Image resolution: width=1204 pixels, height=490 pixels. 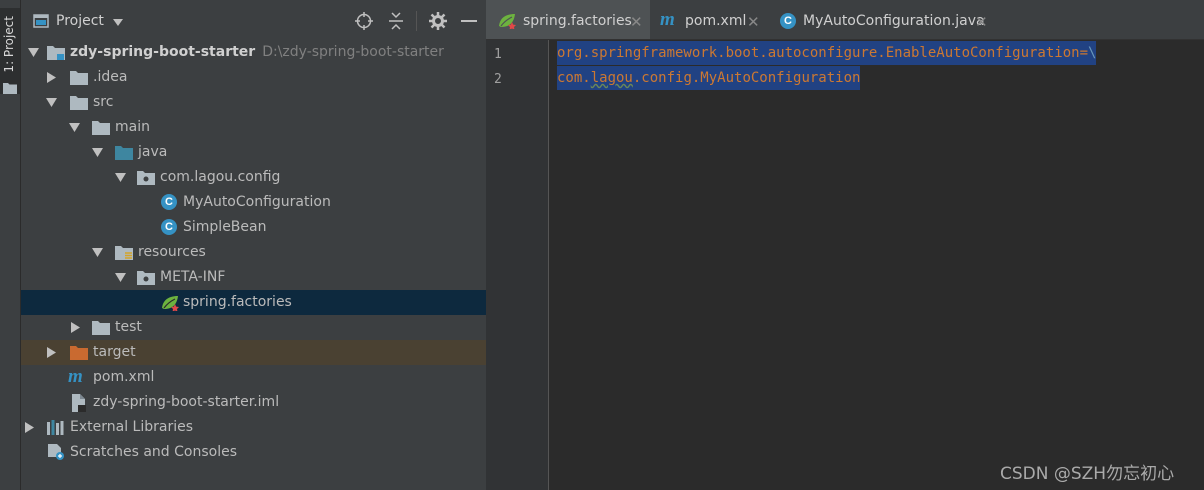 I want to click on iml-file-icon, so click(x=79, y=403).